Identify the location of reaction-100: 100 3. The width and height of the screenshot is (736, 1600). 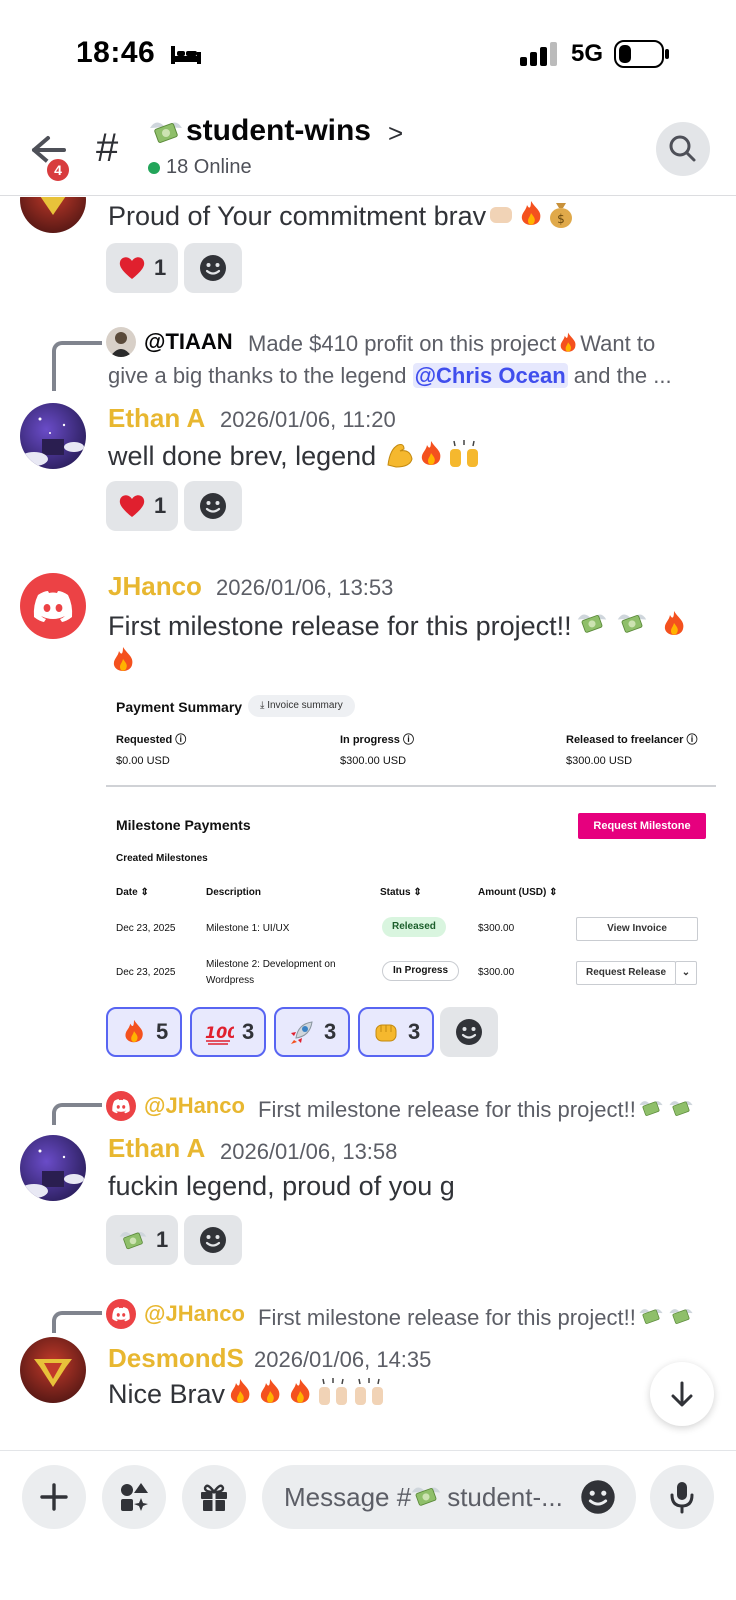
(228, 1032).